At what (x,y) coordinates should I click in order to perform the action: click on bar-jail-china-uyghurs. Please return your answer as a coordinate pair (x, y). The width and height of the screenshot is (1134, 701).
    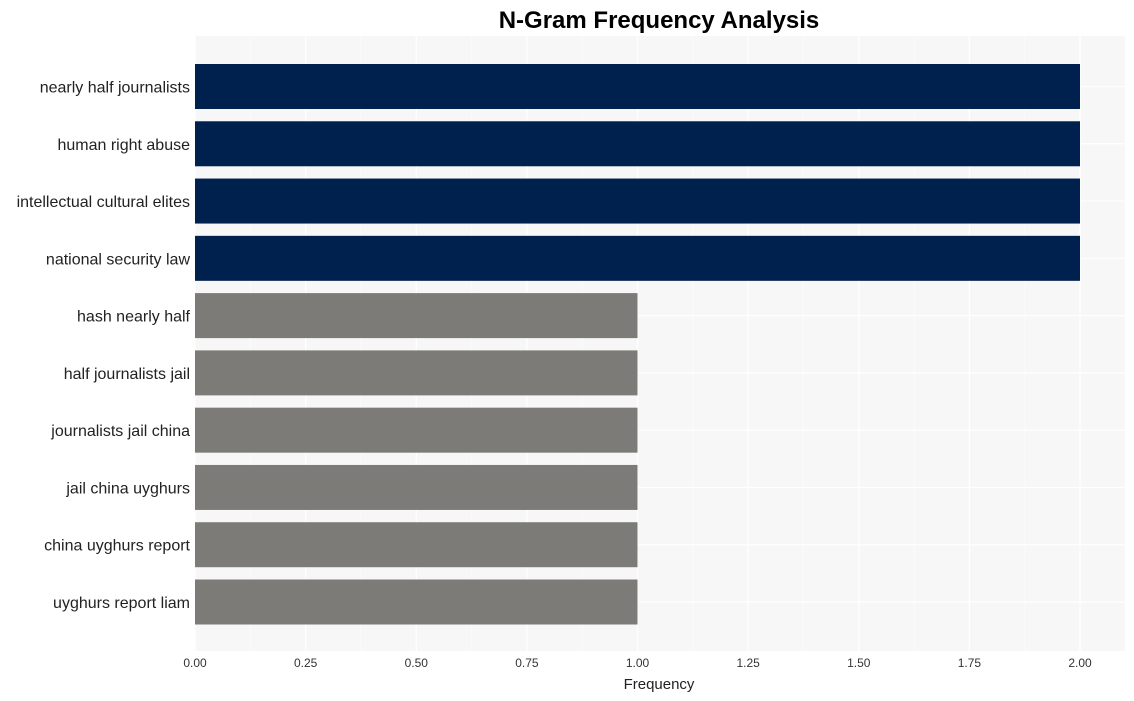
    Looking at the image, I should click on (416, 487).